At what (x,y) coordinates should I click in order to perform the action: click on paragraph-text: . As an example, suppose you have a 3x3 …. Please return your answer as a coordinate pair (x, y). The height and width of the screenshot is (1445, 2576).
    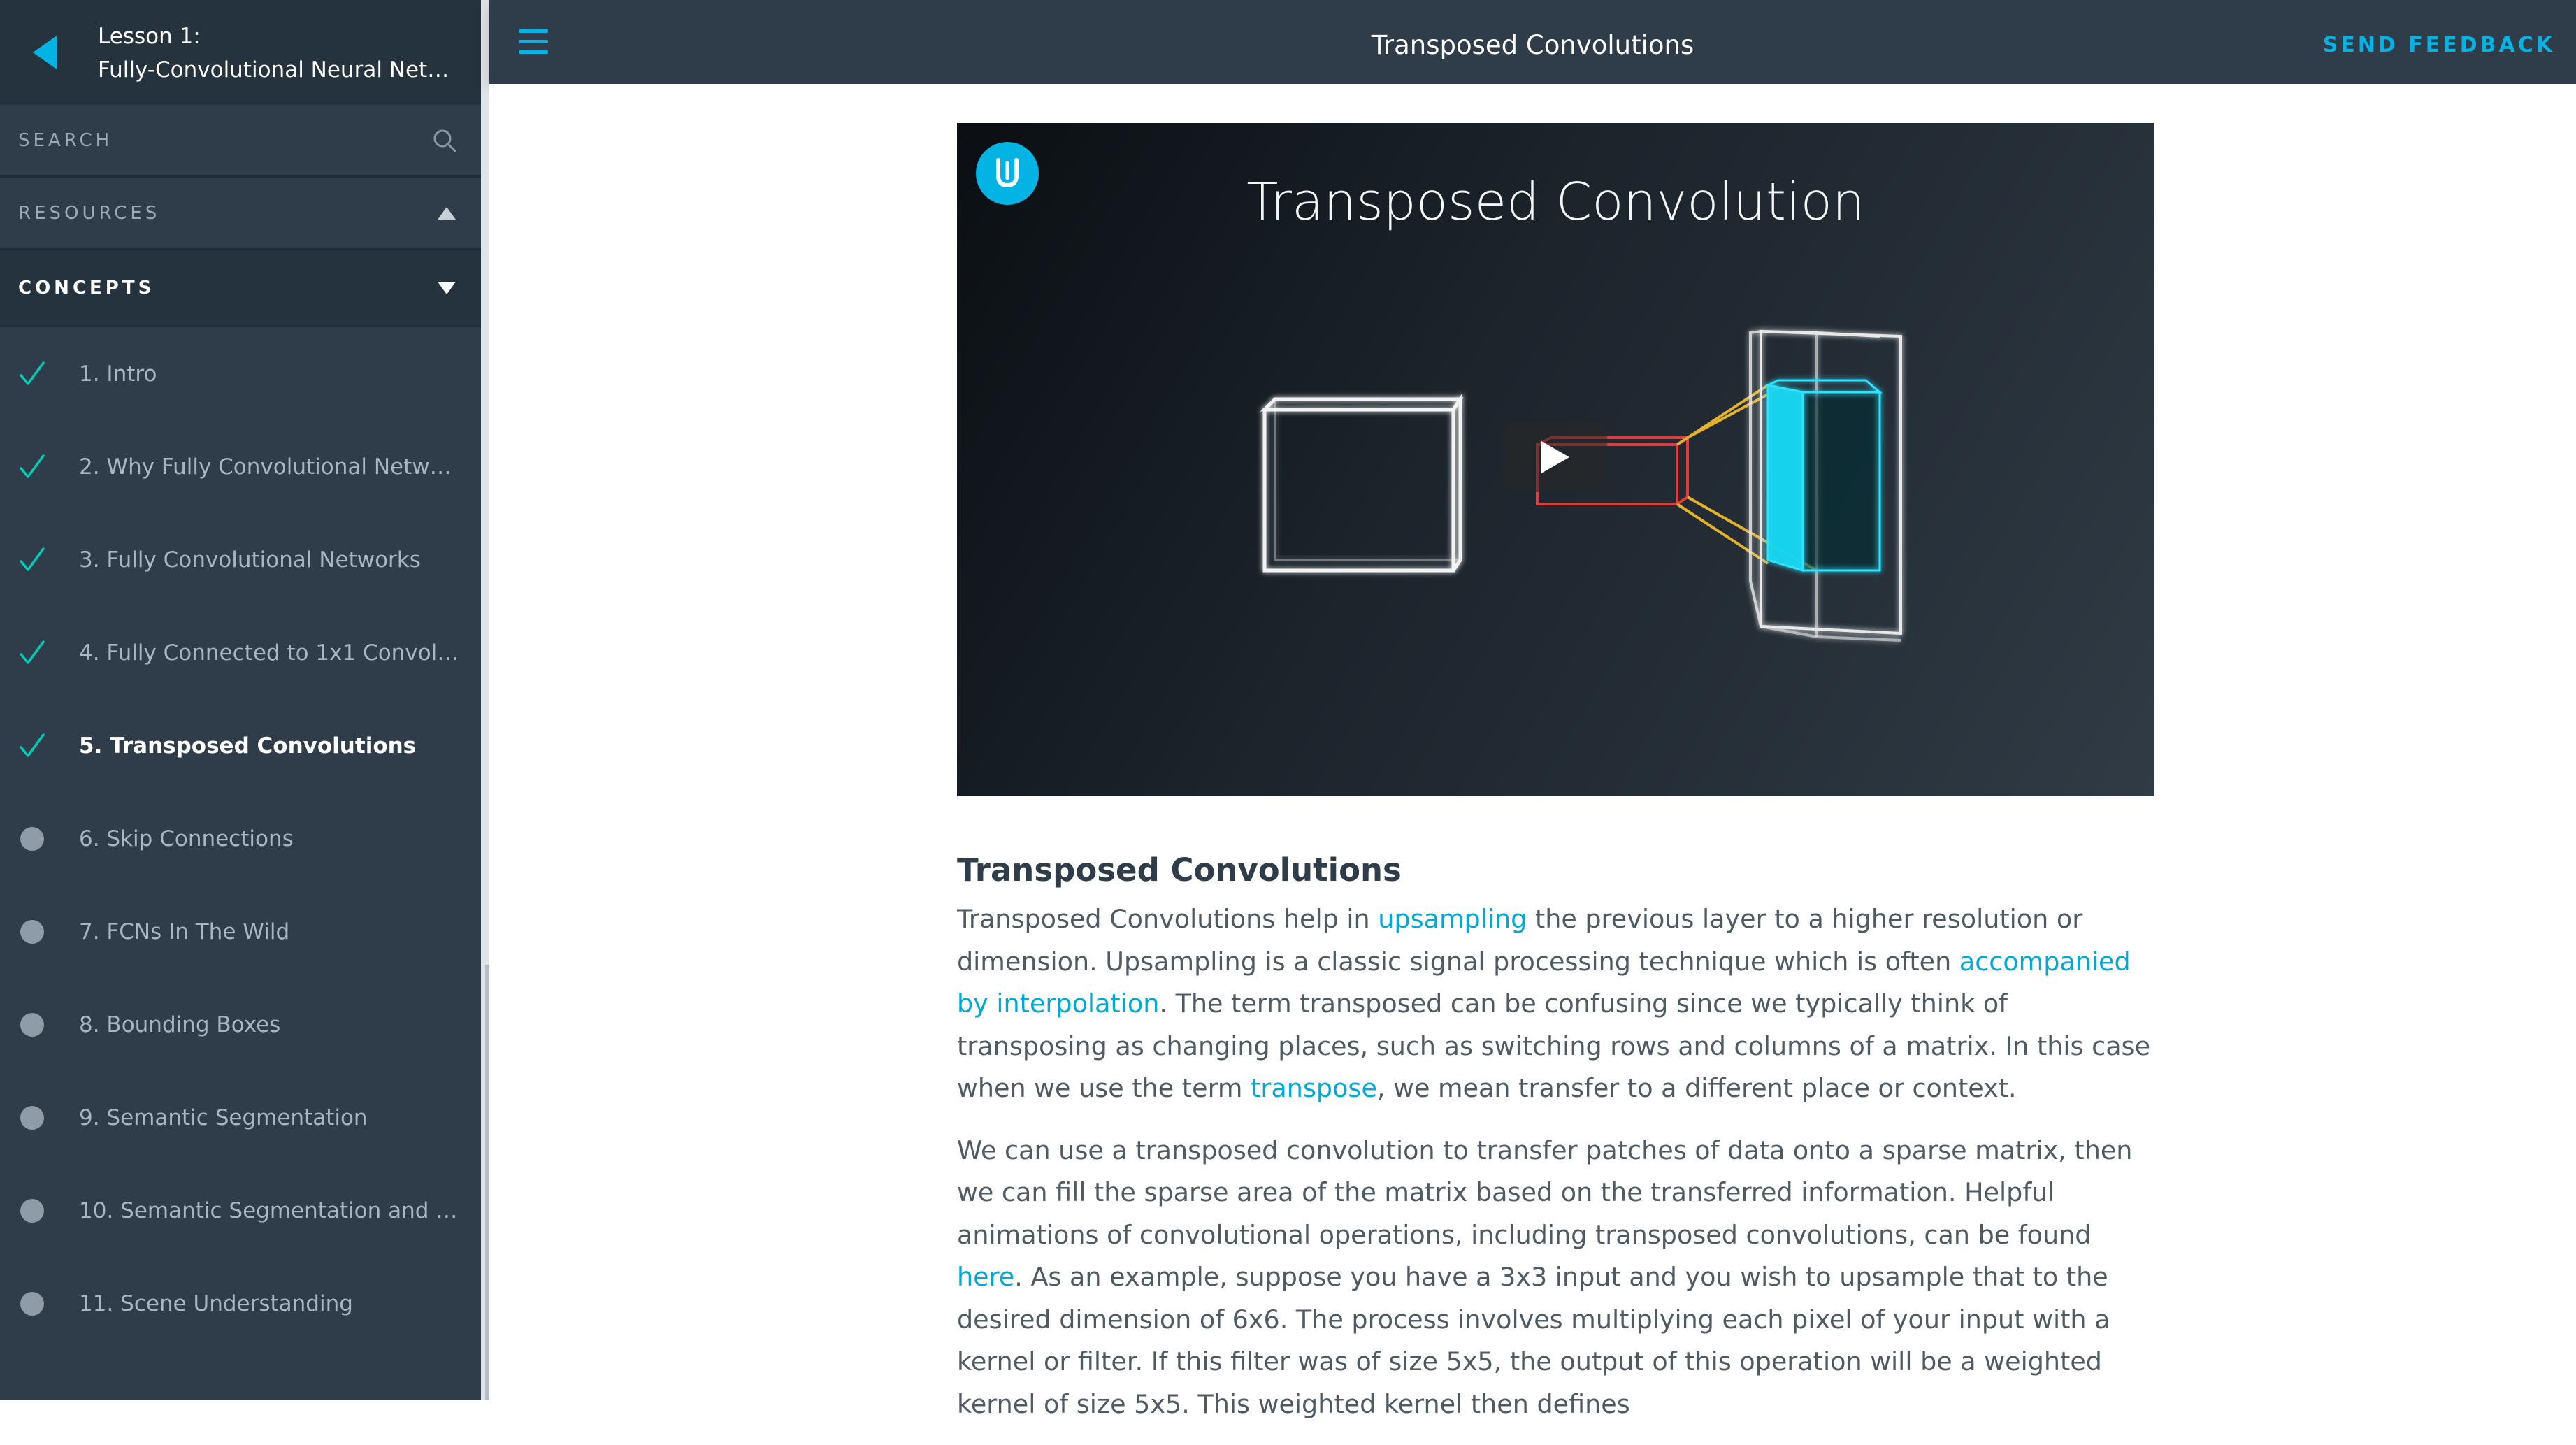
    Looking at the image, I should click on (1533, 1340).